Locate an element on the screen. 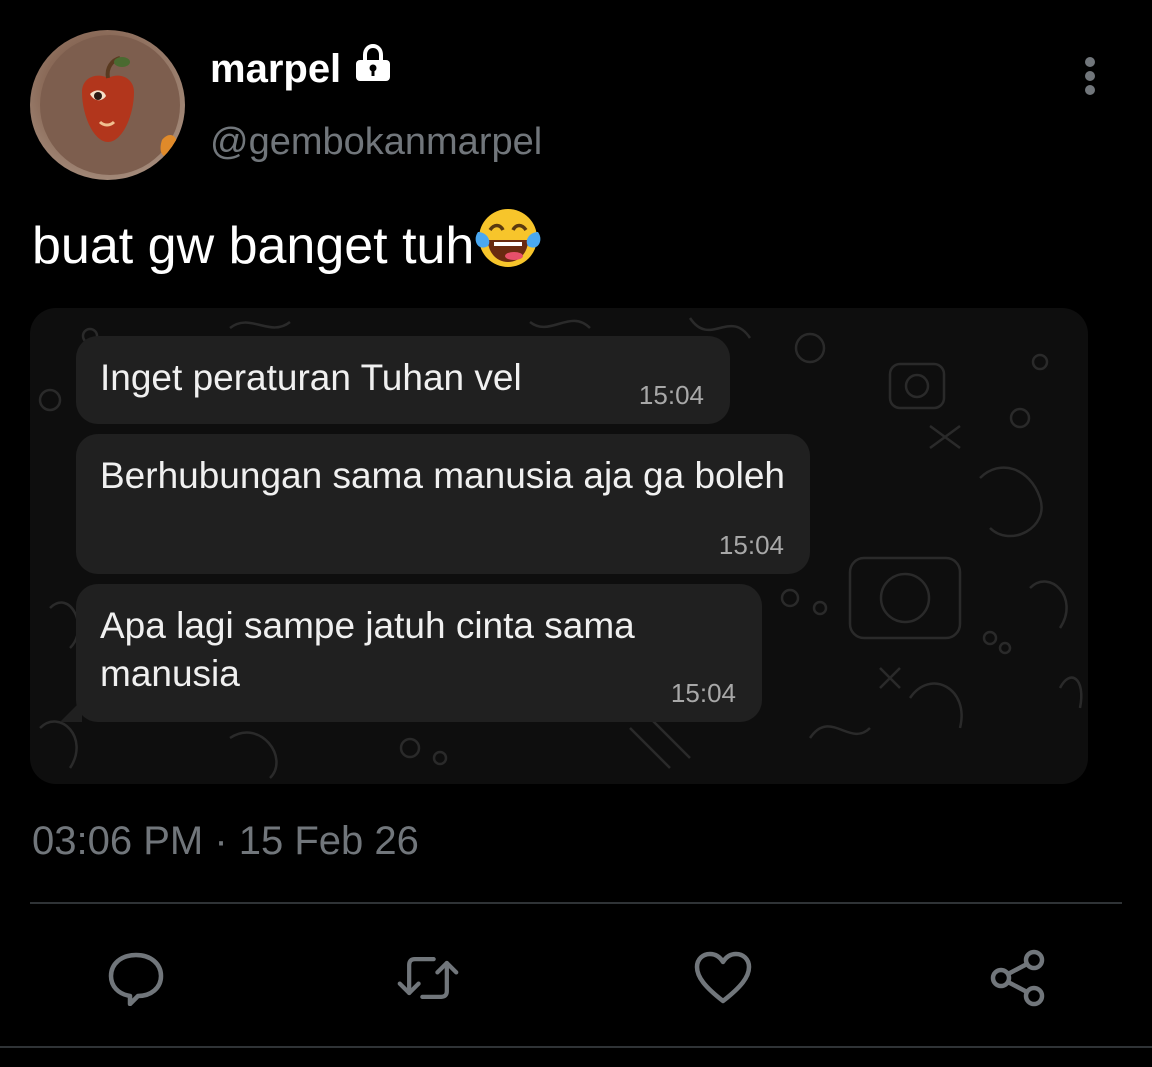 The width and height of the screenshot is (1152, 1067). display-name: marpel is located at coordinates (275, 69).